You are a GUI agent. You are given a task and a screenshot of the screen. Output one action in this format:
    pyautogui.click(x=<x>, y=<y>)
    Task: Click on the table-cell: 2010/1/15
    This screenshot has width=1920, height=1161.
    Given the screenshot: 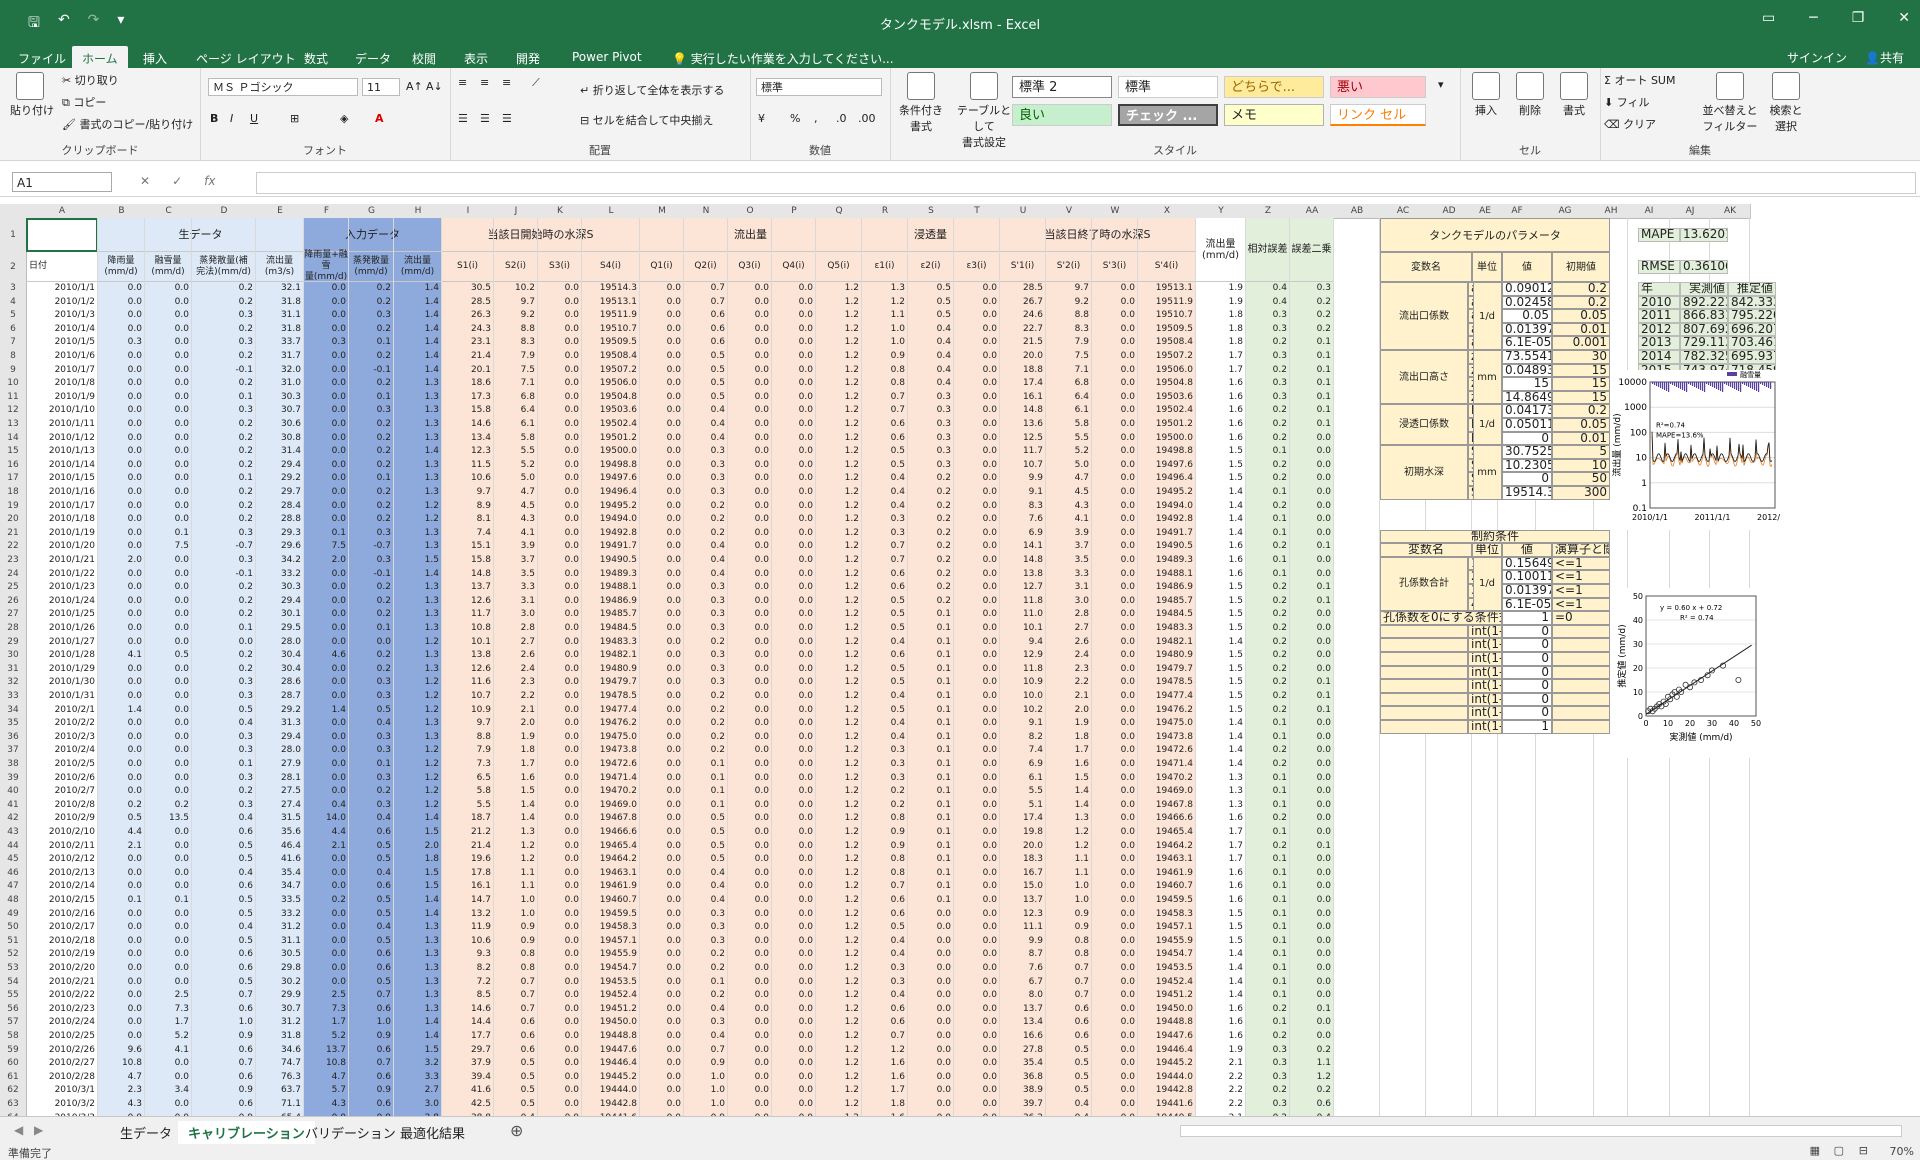 What is the action you would take?
    pyautogui.click(x=62, y=478)
    